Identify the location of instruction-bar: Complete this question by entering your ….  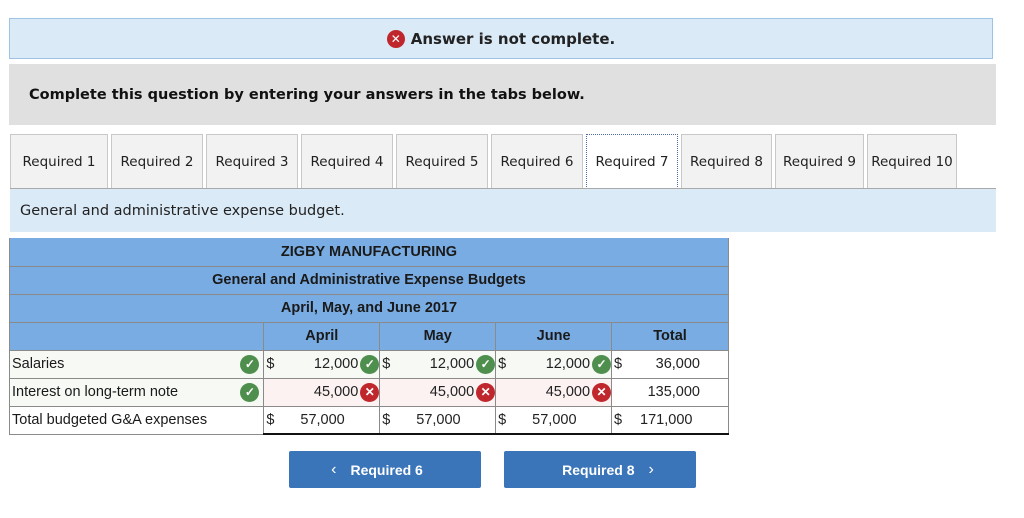
(502, 94).